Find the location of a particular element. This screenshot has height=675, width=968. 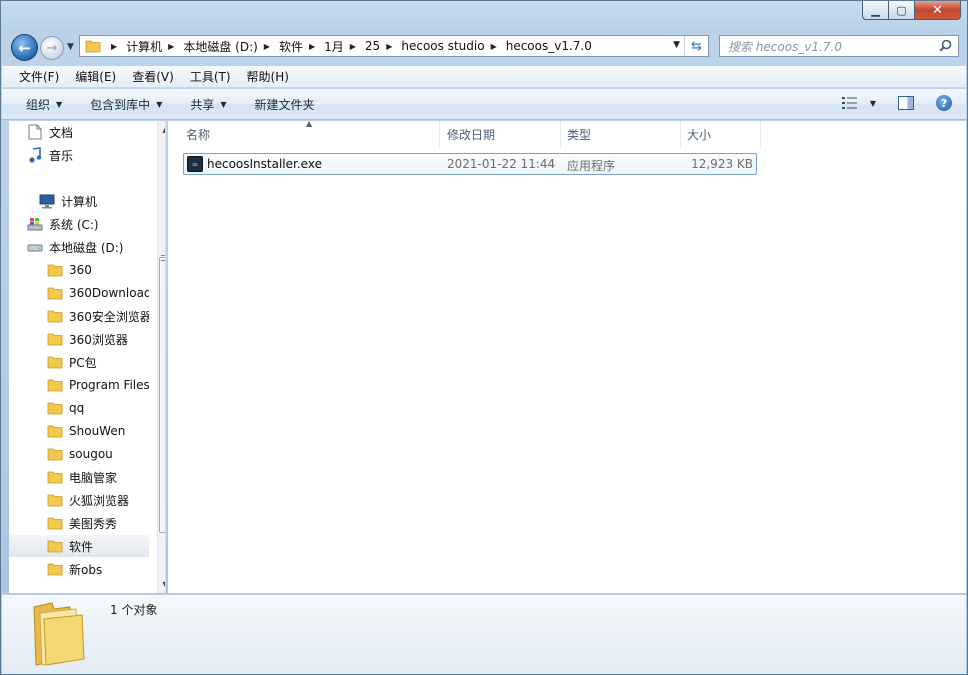

nav-item: 软件 is located at coordinates (79, 546).